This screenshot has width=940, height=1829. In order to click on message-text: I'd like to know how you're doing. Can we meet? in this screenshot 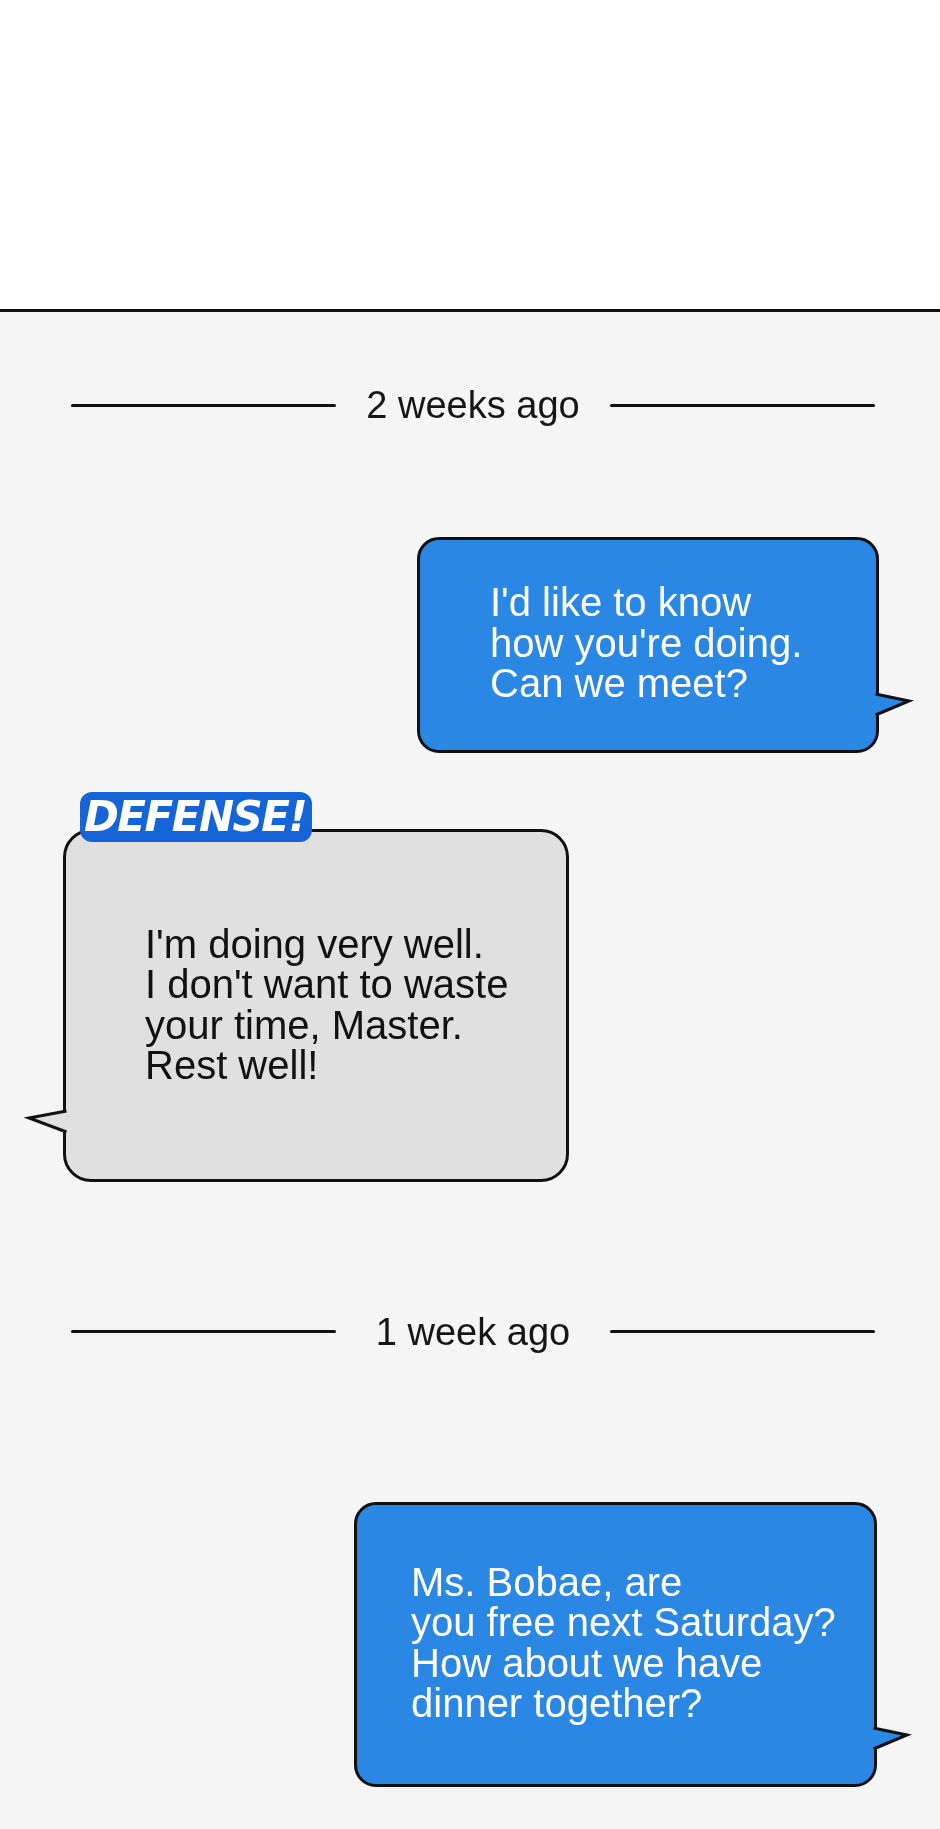, I will do `click(647, 643)`.